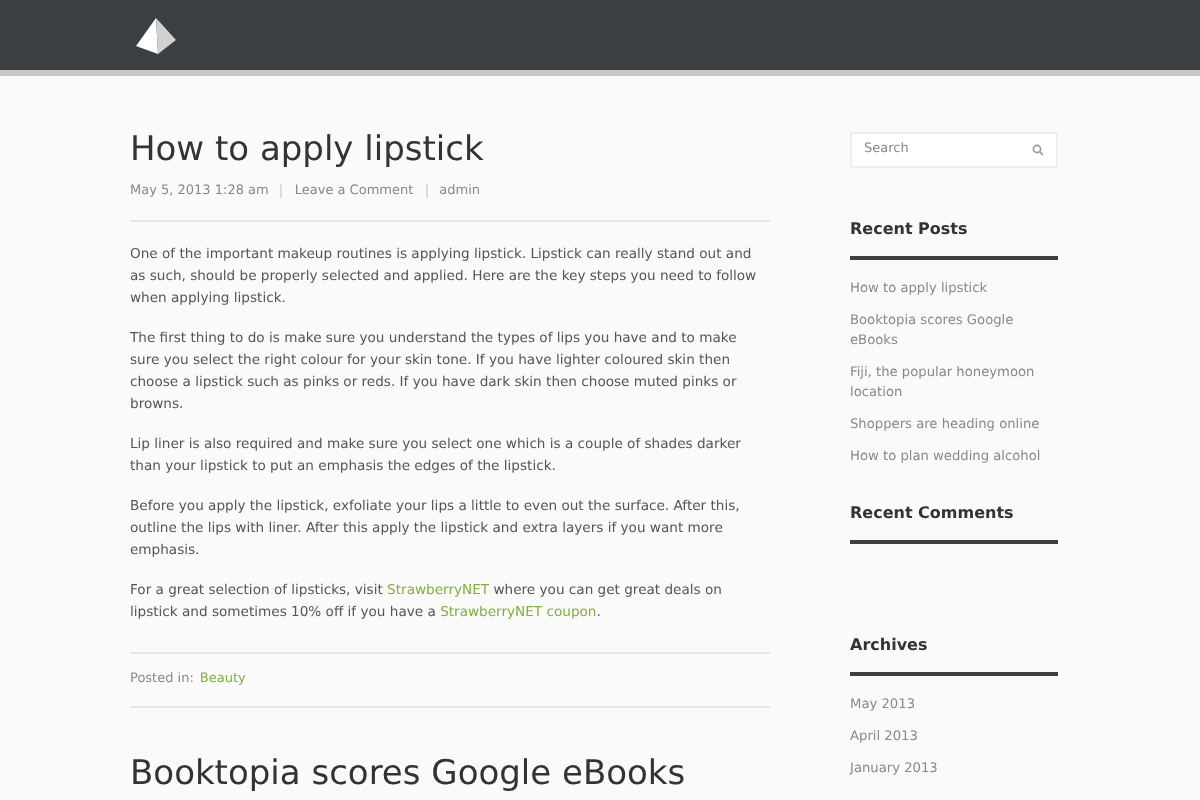 Image resolution: width=1200 pixels, height=800 pixels. Describe the element at coordinates (954, 239) in the screenshot. I see `widget-title: Recent Posts` at that location.